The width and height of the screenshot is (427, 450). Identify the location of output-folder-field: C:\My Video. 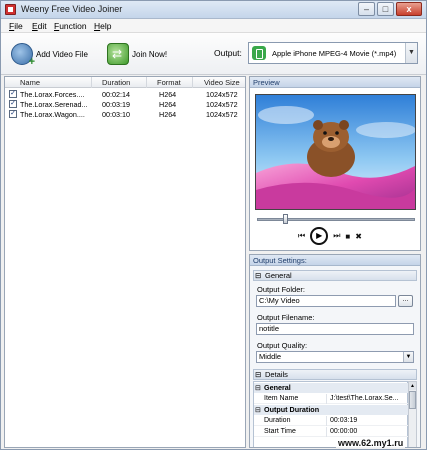
(326, 301).